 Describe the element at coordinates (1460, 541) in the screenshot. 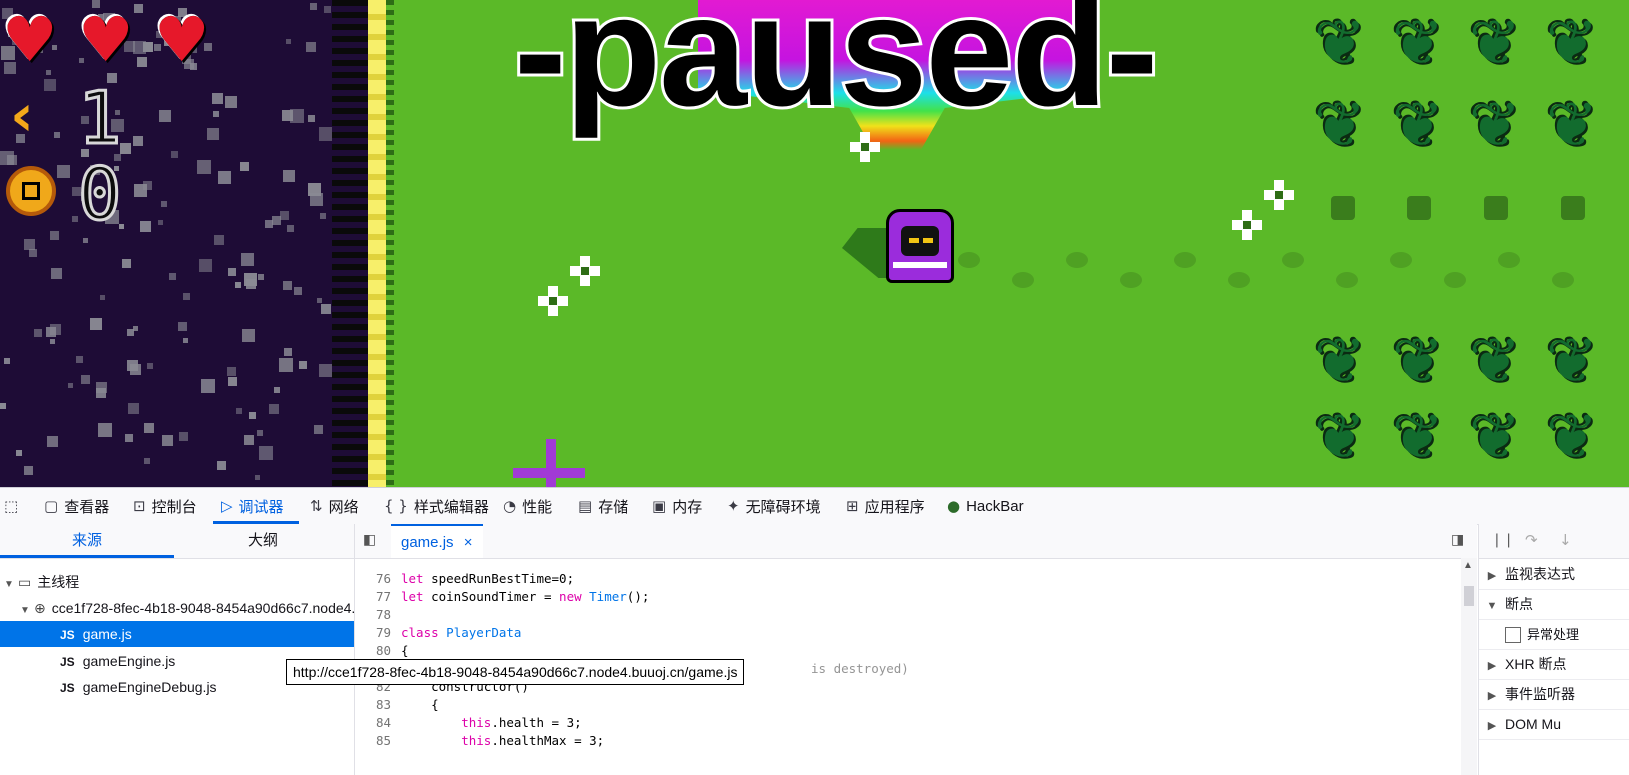

I see `toggle-panel-icon: ◨` at that location.